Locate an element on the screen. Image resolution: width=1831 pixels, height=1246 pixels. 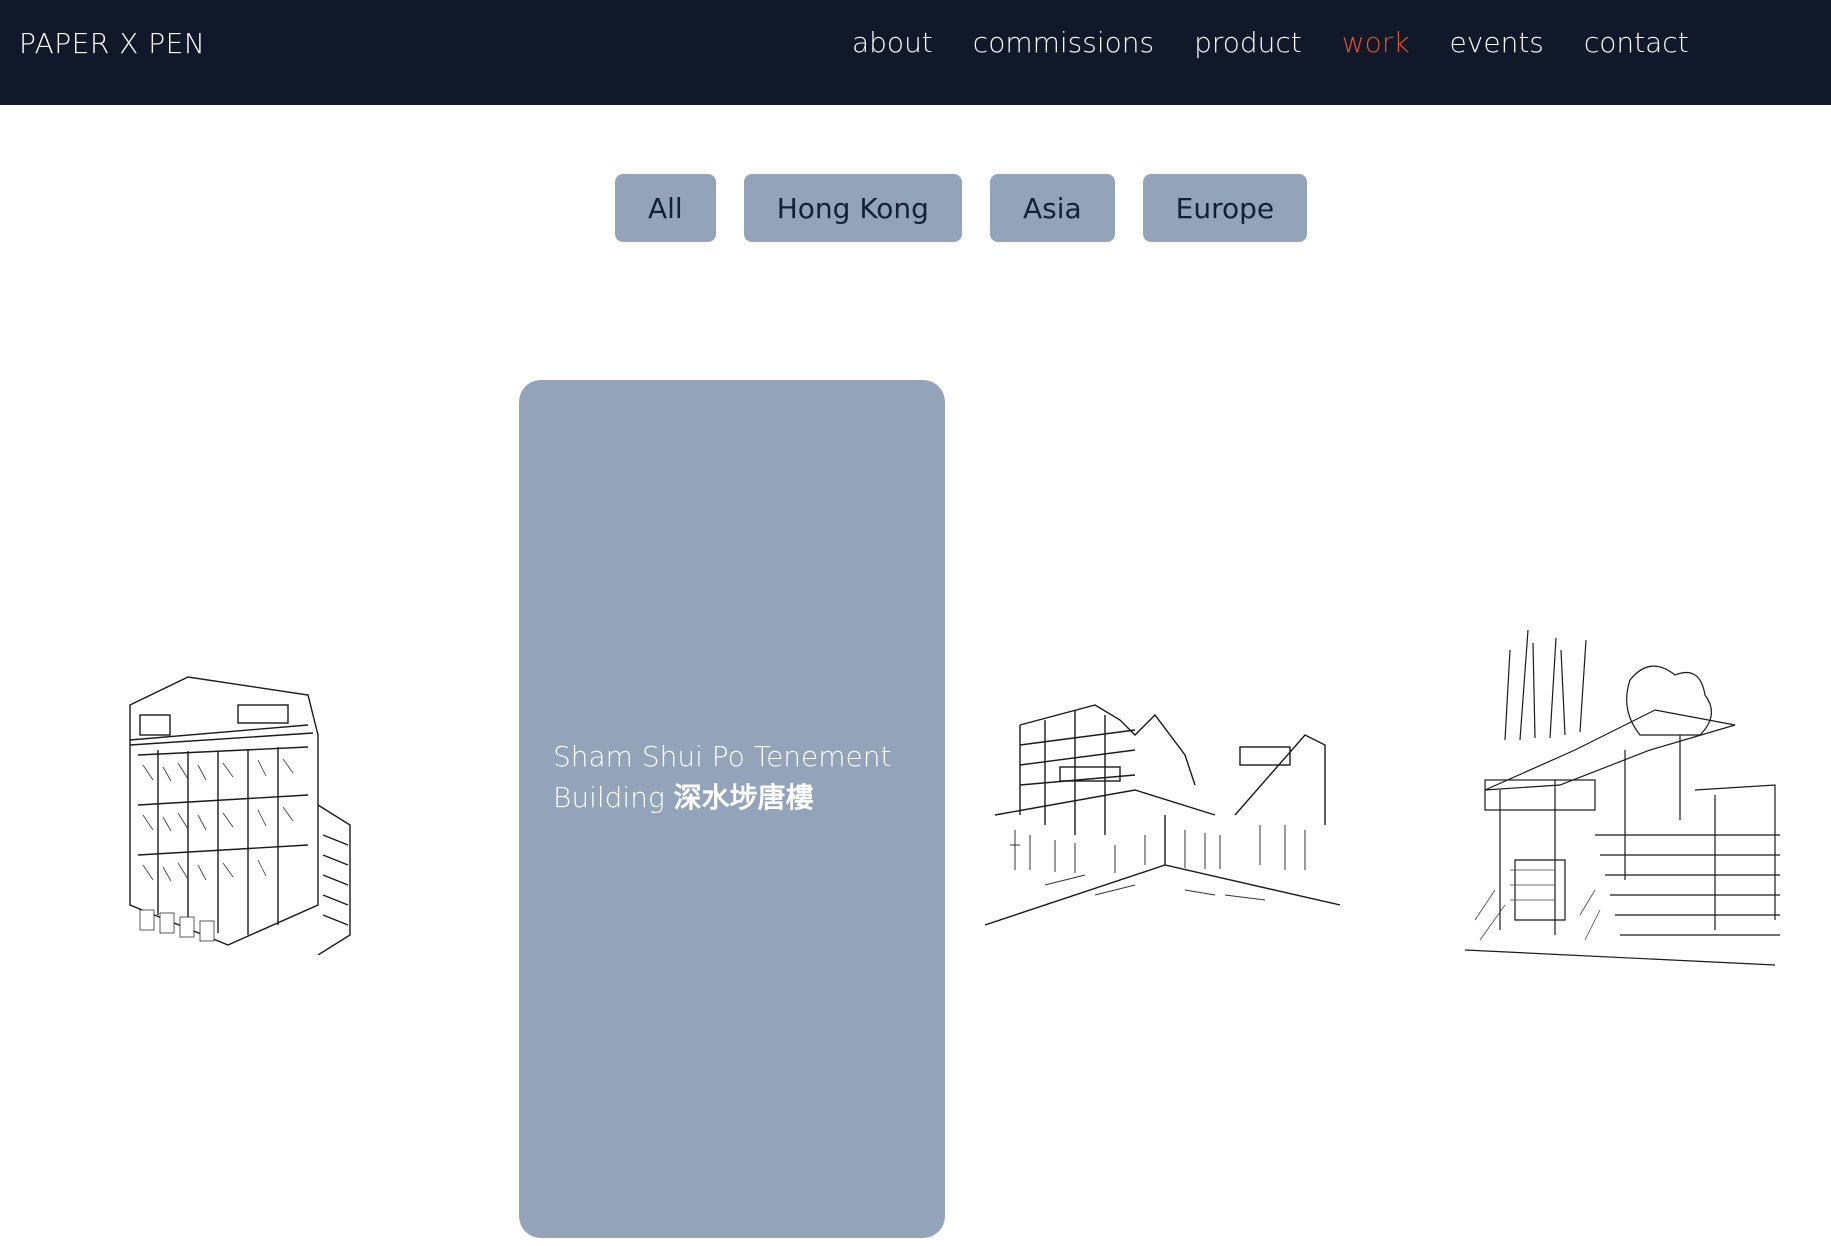
nav-about-link: about is located at coordinates (892, 46).